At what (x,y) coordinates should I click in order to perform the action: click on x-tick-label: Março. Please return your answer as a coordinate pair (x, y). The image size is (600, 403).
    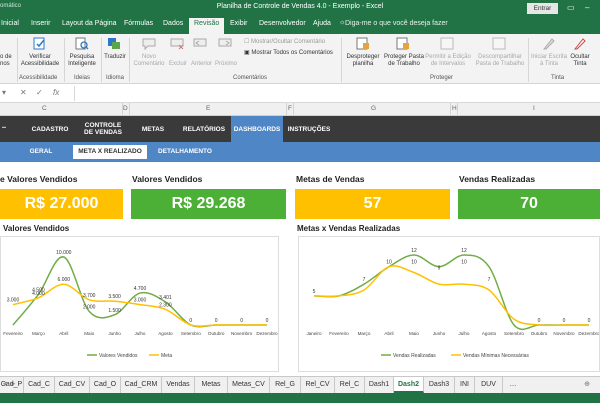
    Looking at the image, I should click on (38, 333).